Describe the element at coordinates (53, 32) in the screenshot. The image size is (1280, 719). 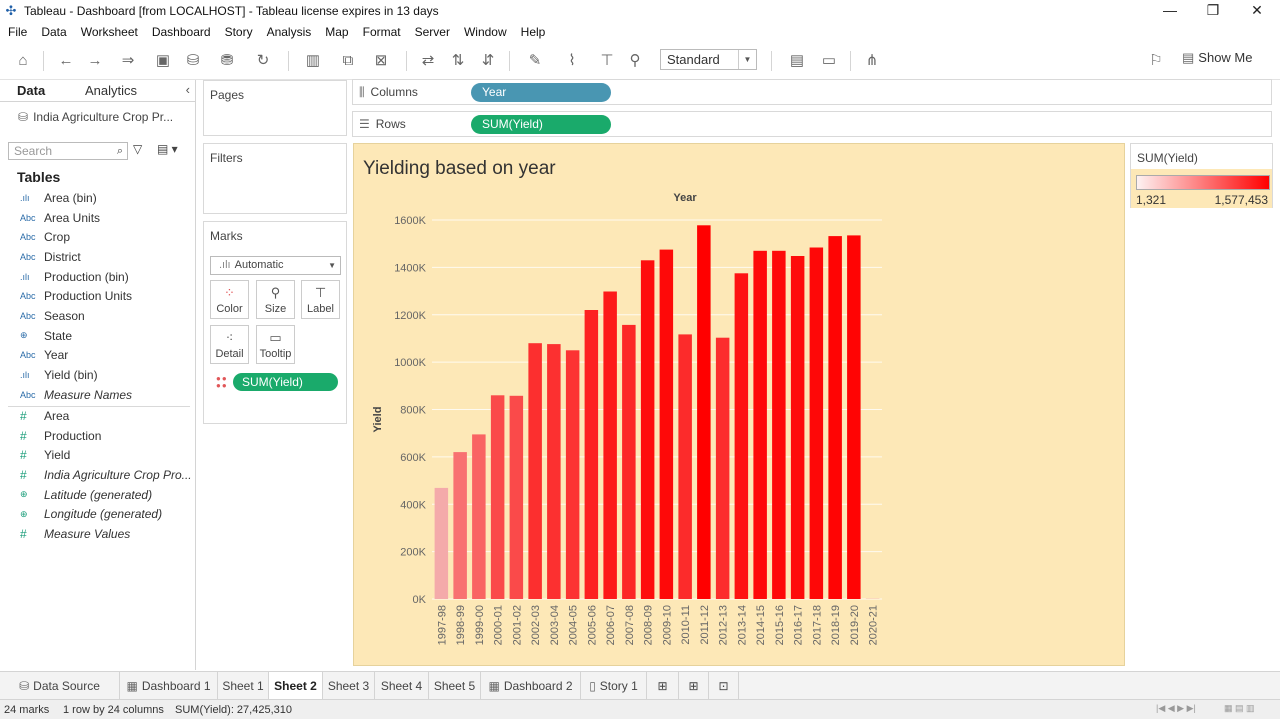
I see `menu-data: Data` at that location.